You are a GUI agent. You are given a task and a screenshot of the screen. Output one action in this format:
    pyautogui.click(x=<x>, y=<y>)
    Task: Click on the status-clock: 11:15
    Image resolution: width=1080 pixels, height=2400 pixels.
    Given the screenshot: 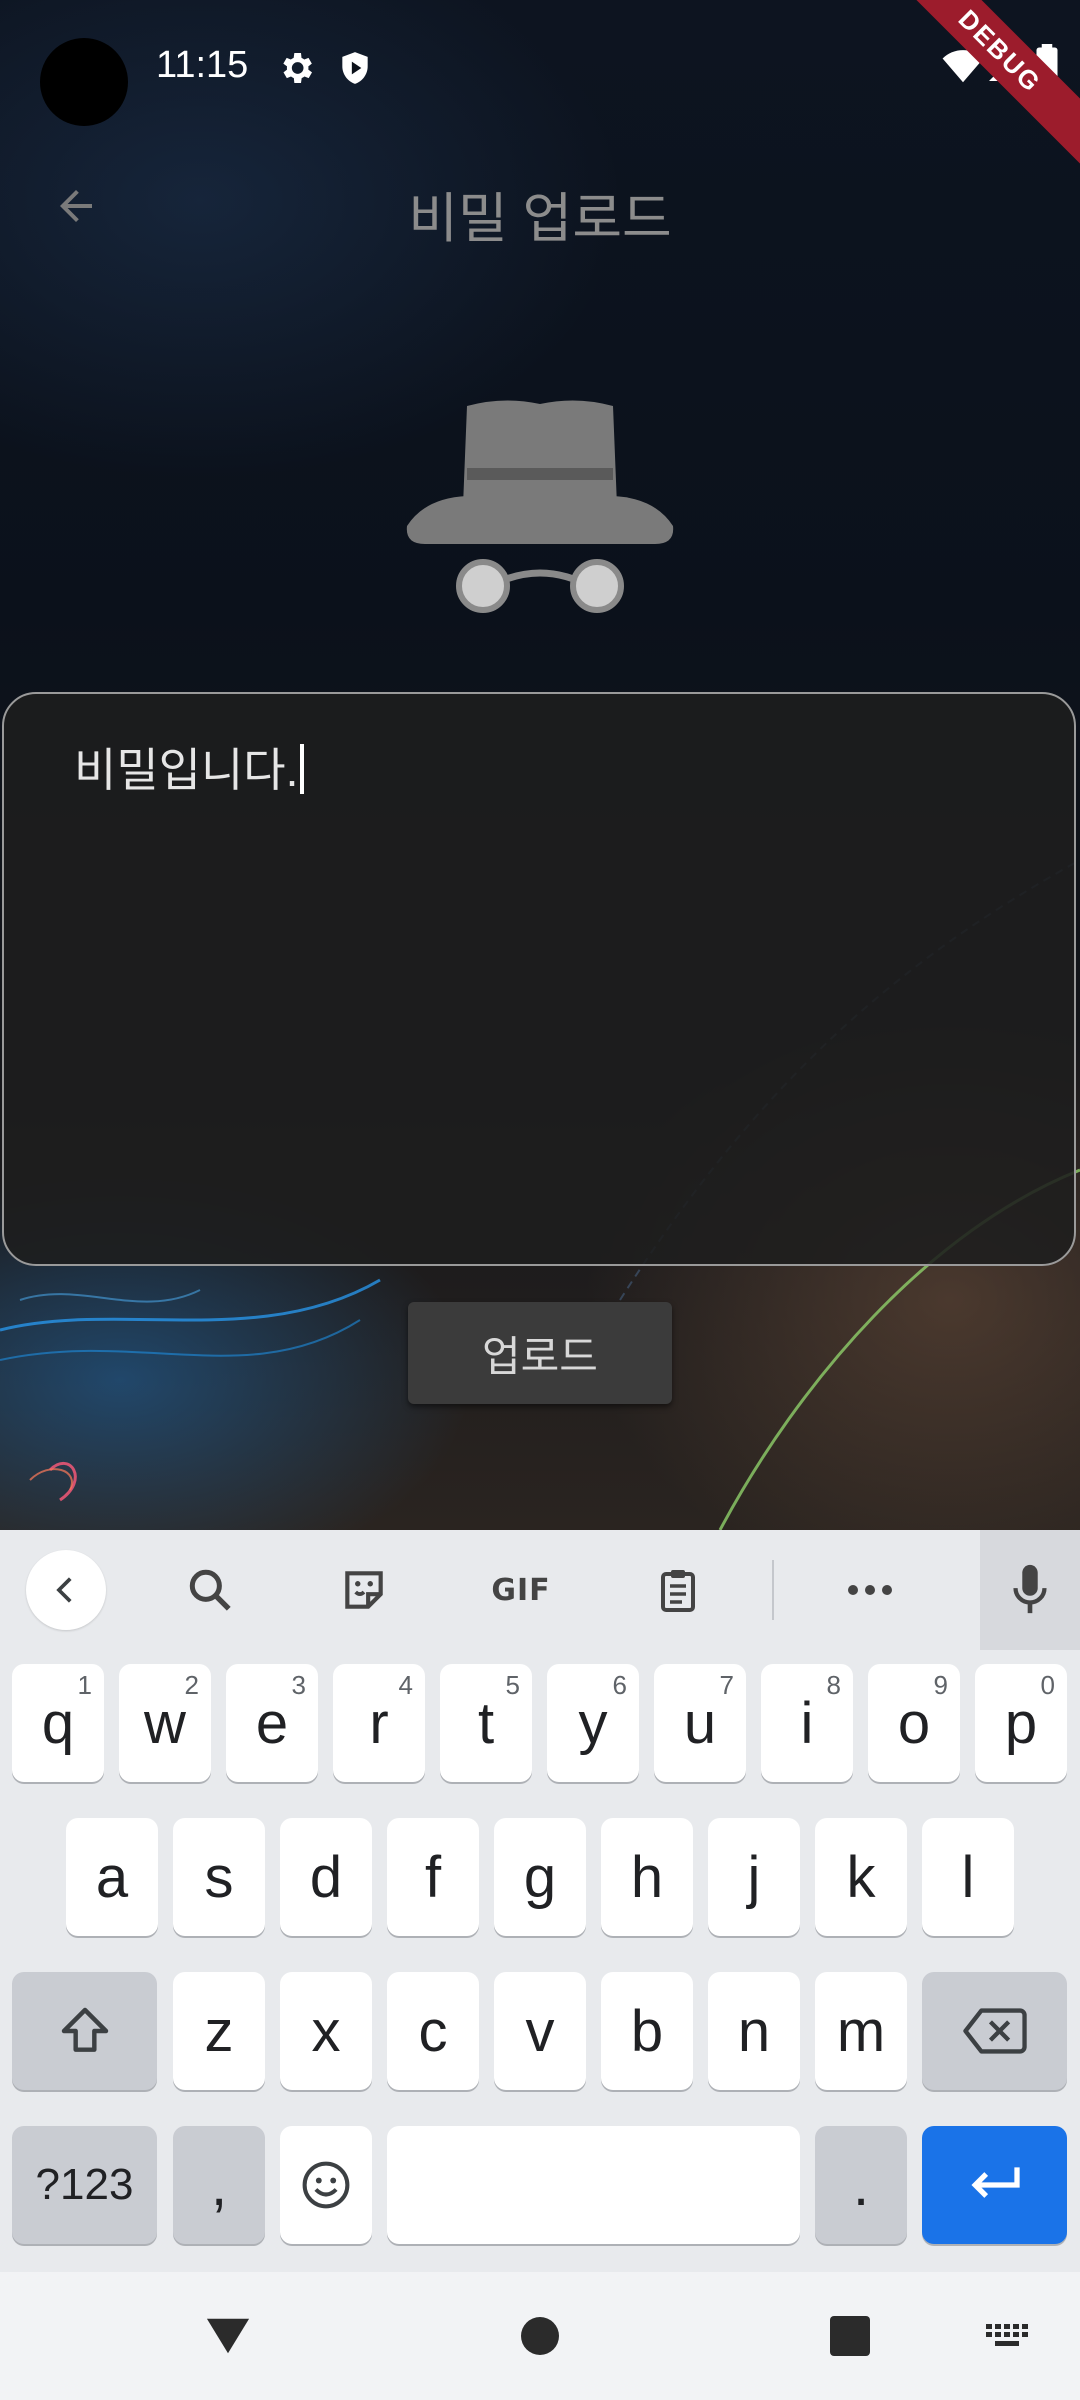 What is the action you would take?
    pyautogui.click(x=202, y=65)
    